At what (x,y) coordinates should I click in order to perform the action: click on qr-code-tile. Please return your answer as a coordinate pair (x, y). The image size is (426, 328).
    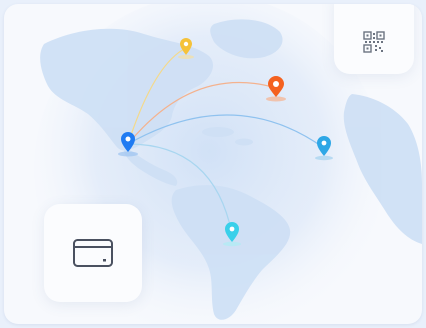
    Looking at the image, I should click on (374, 39).